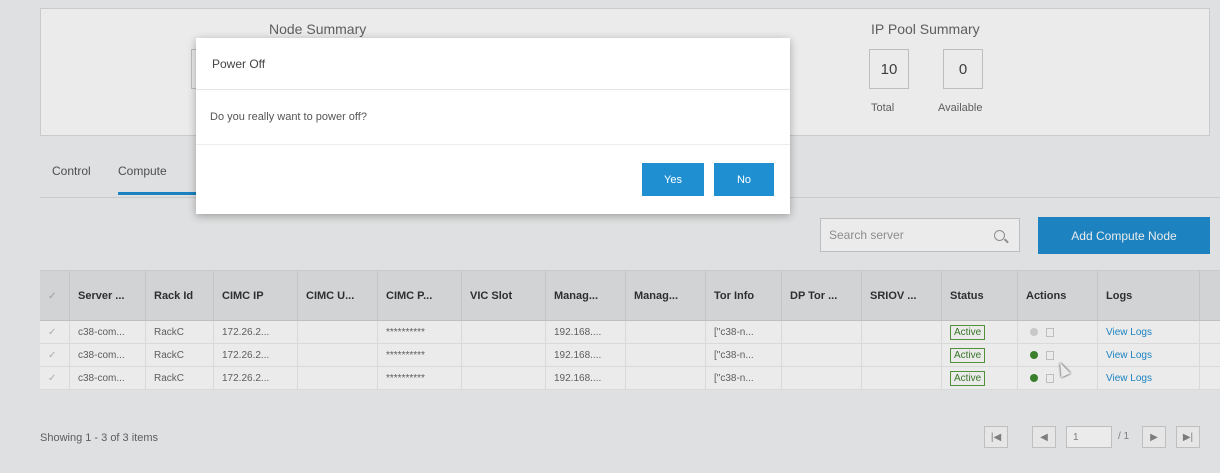 The width and height of the screenshot is (1220, 473). Describe the element at coordinates (493, 64) in the screenshot. I see `dialog-title: Power Off` at that location.